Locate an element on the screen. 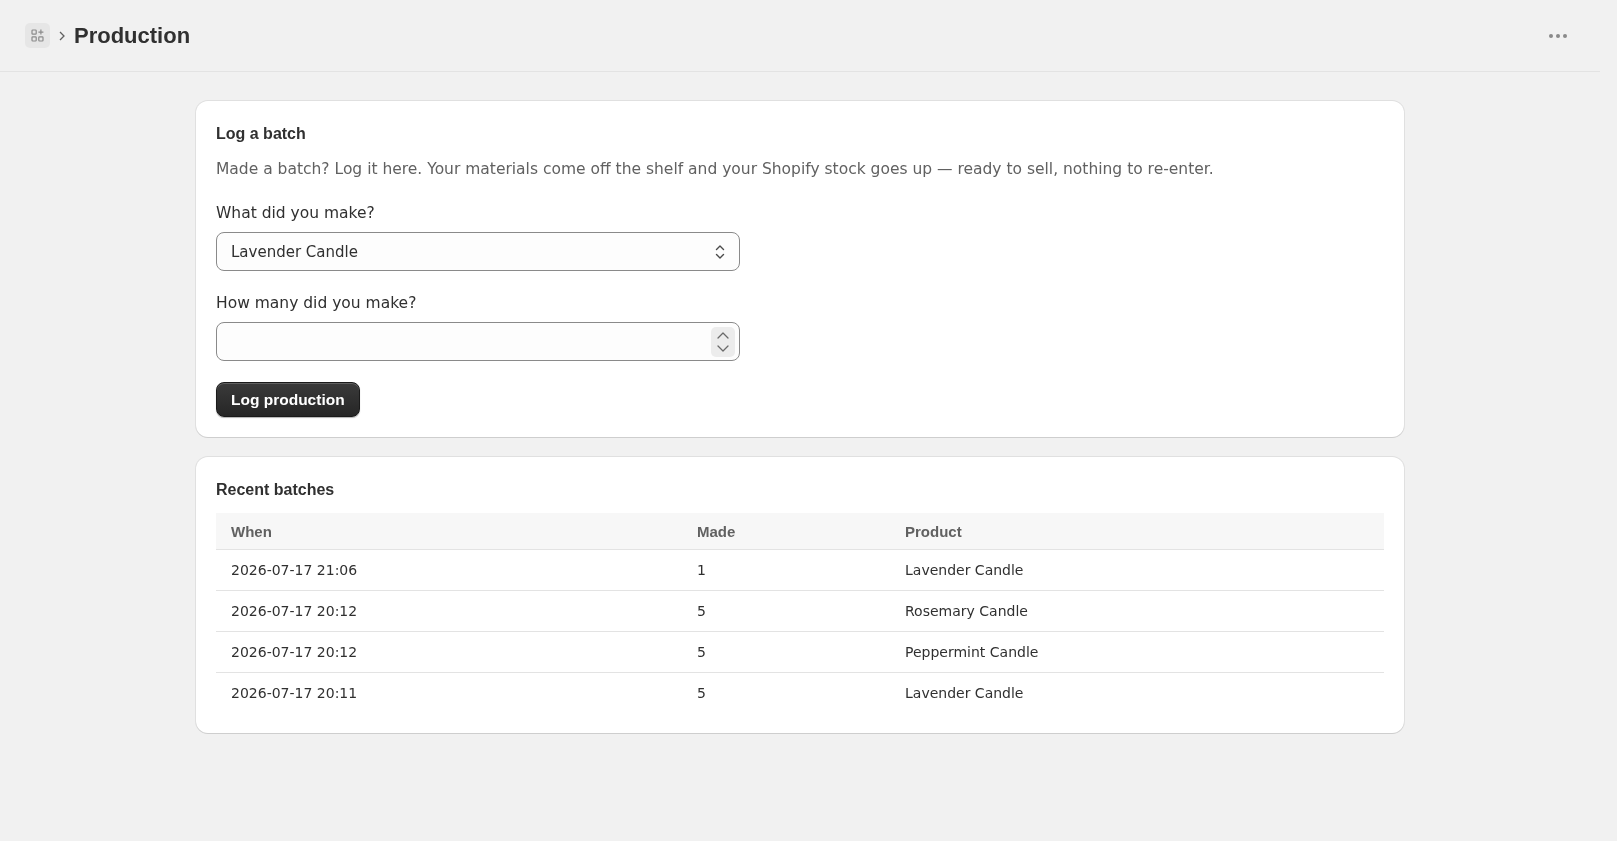 This screenshot has height=841, width=1617. select-field: Lavender Candle is located at coordinates (478, 251).